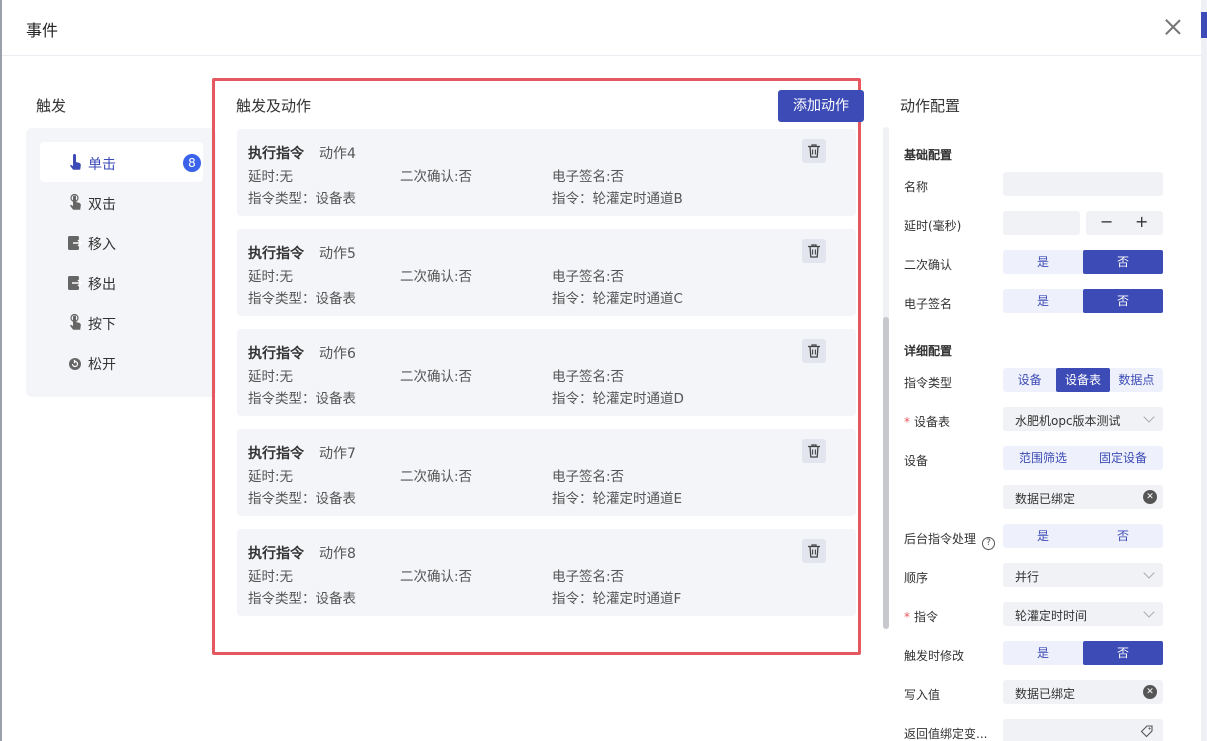 Image resolution: width=1207 pixels, height=741 pixels. Describe the element at coordinates (121, 362) in the screenshot. I see `trigger-item-release: 松开` at that location.